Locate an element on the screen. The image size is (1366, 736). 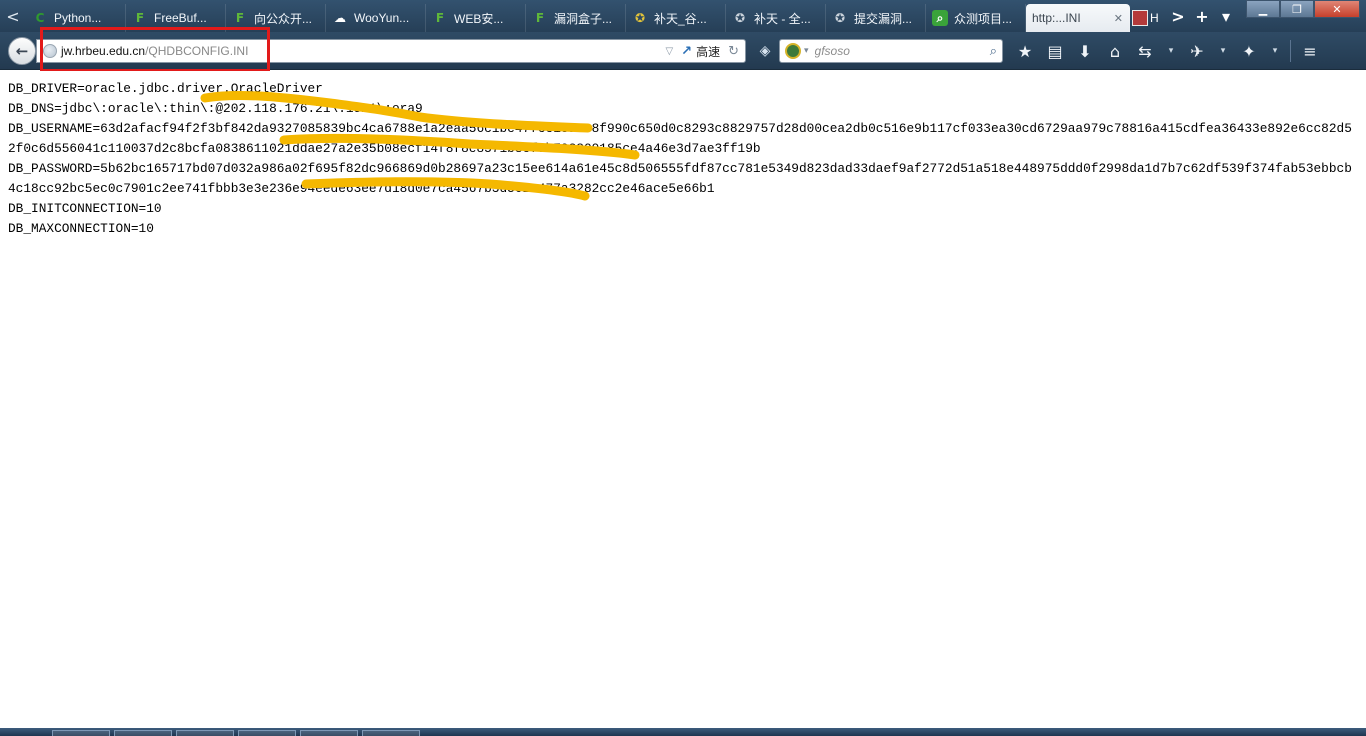
accelerate-icon: ↗ is located at coordinates (686, 51).